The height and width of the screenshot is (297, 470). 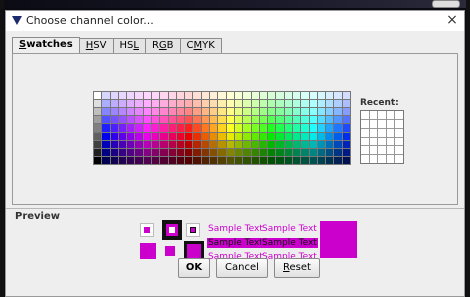 What do you see at coordinates (96, 45) in the screenshot?
I see `tab-hsv: HSV` at bounding box center [96, 45].